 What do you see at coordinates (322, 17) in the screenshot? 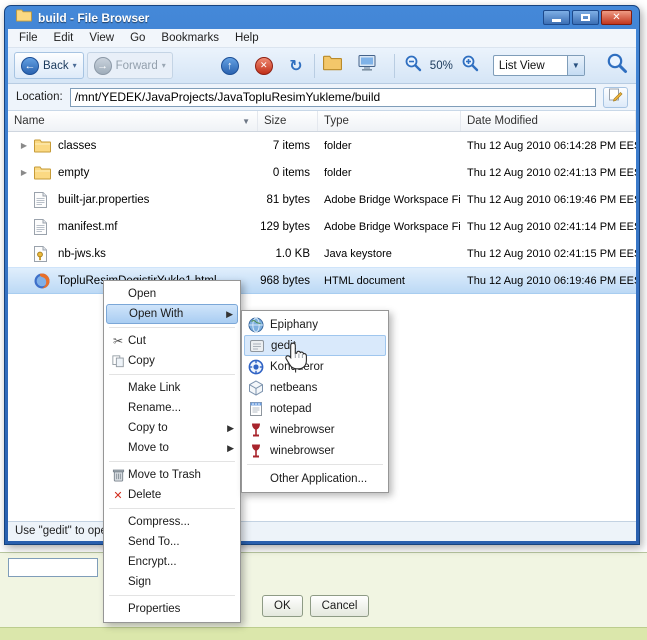
I see `titlebar: build - File Browser ✕` at bounding box center [322, 17].